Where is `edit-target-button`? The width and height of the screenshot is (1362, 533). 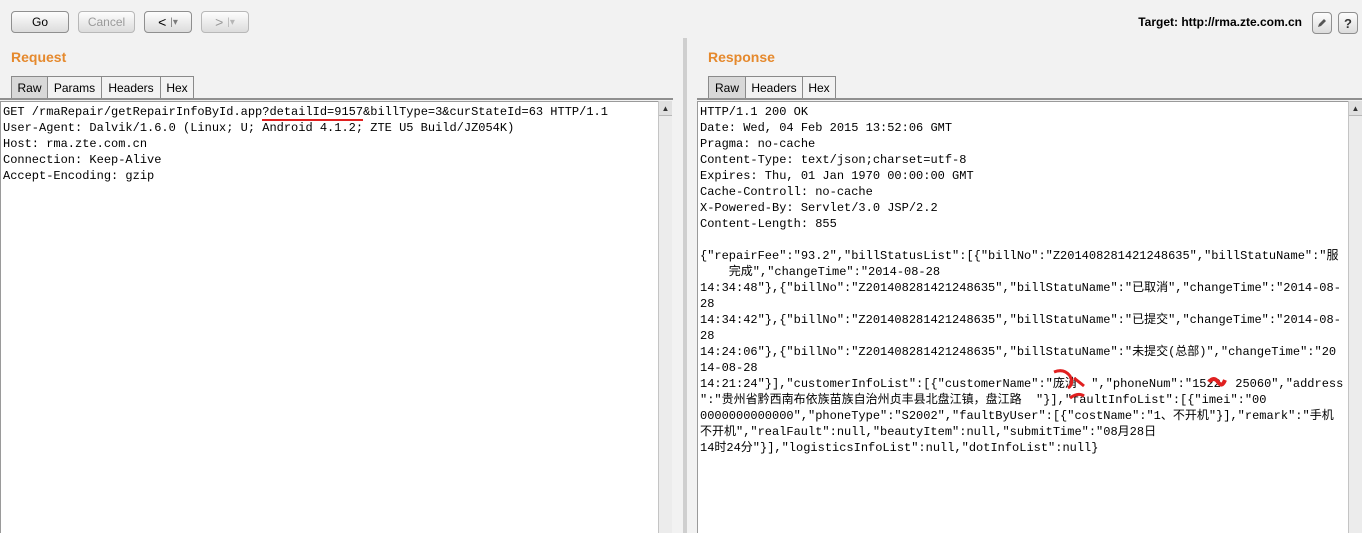
edit-target-button is located at coordinates (1322, 23).